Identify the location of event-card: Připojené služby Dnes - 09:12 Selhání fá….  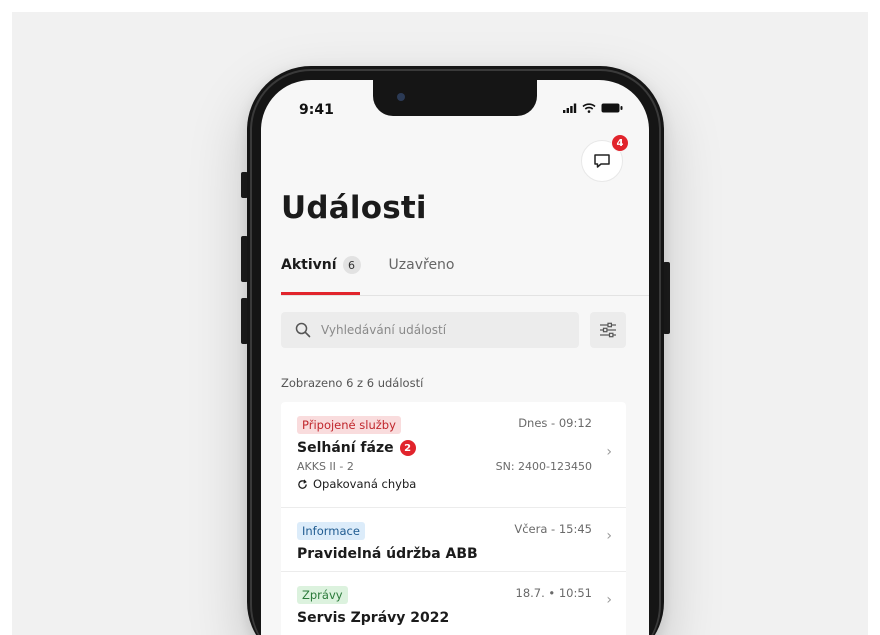
(453, 455).